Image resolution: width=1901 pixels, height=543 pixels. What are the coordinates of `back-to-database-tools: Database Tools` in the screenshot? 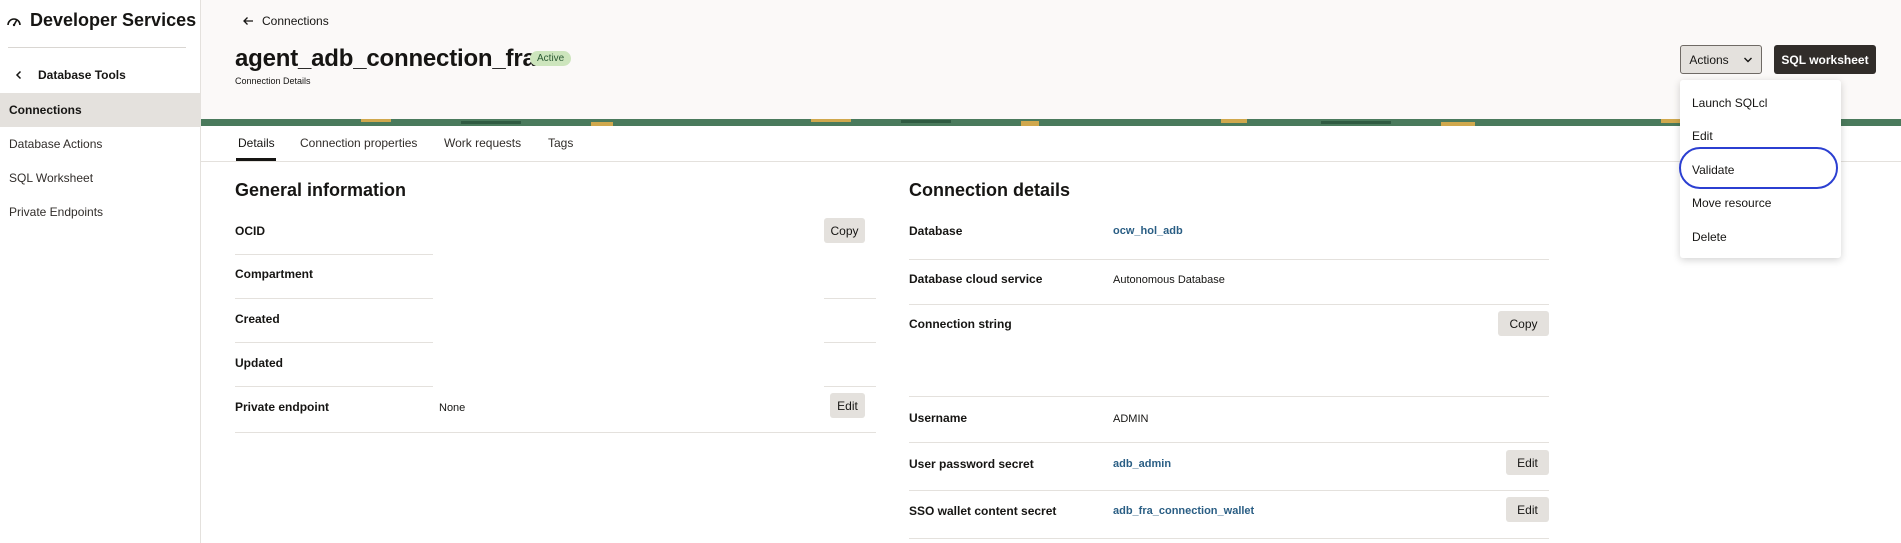 It's located at (70, 75).